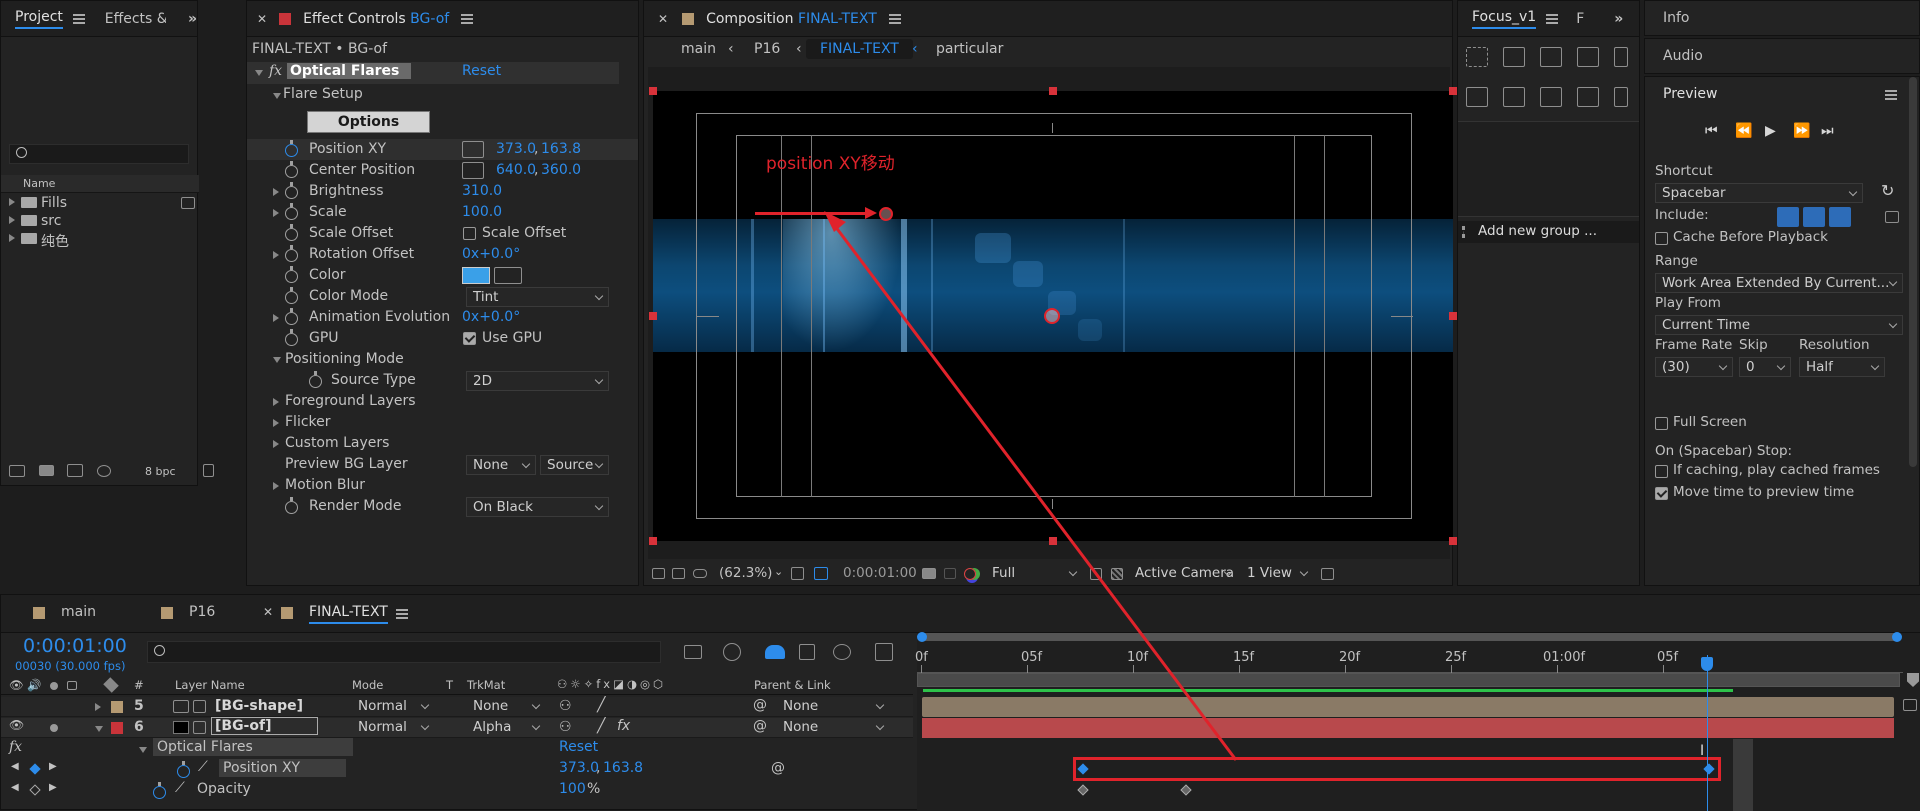 The image size is (1920, 811). What do you see at coordinates (442, 485) in the screenshot?
I see `motion-blur-group: Motion Blur` at bounding box center [442, 485].